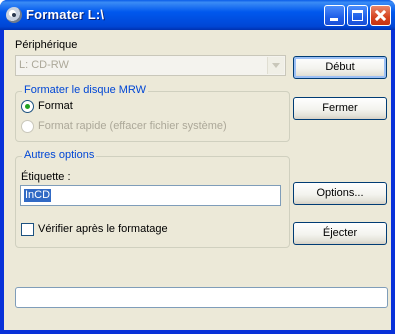 Image resolution: width=395 pixels, height=334 pixels. What do you see at coordinates (27, 126) in the screenshot?
I see `quick-format-radio` at bounding box center [27, 126].